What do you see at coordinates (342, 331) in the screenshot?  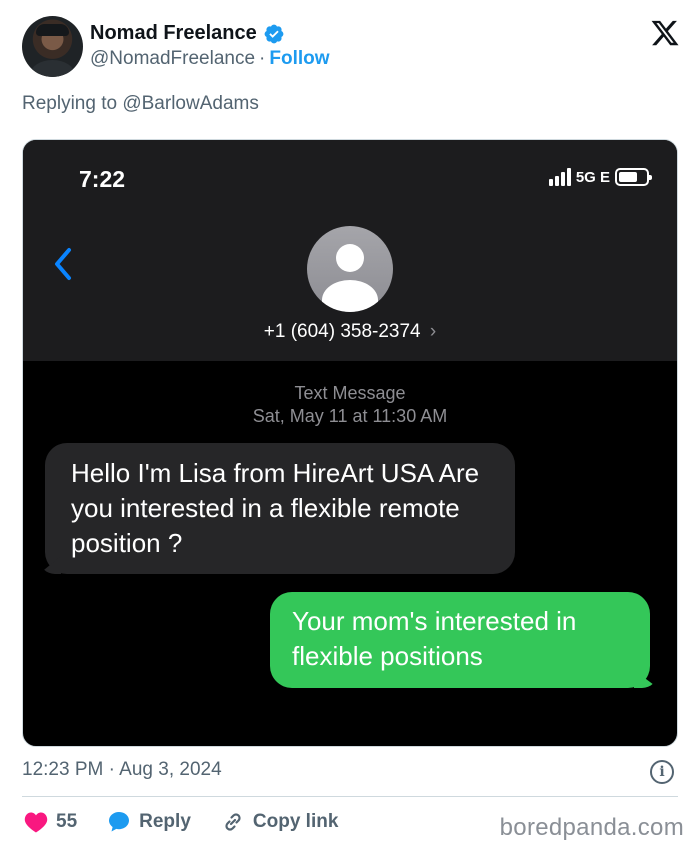 I see `contact-number: +1 (604) 358-2374` at bounding box center [342, 331].